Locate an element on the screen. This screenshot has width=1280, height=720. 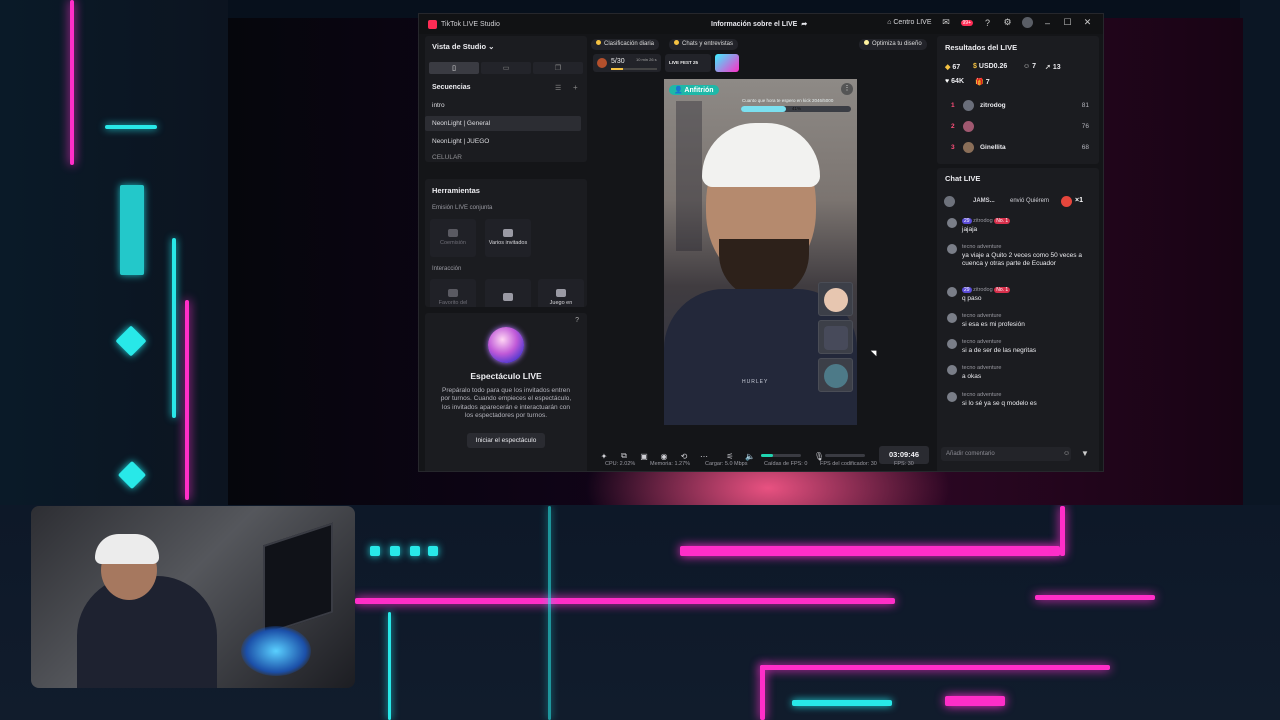
chat-icon is located at coordinates (676, 42).